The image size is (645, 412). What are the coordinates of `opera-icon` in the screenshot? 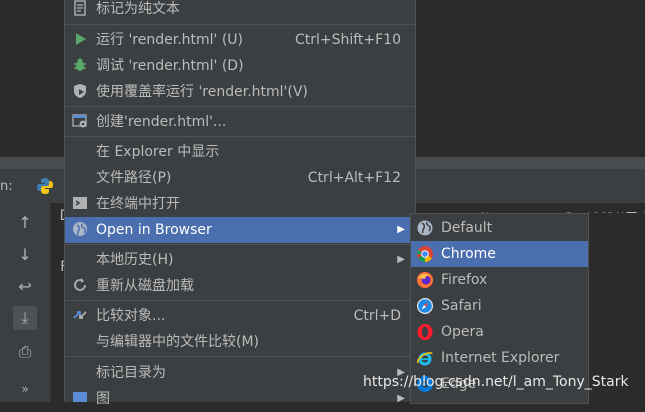 It's located at (425, 332).